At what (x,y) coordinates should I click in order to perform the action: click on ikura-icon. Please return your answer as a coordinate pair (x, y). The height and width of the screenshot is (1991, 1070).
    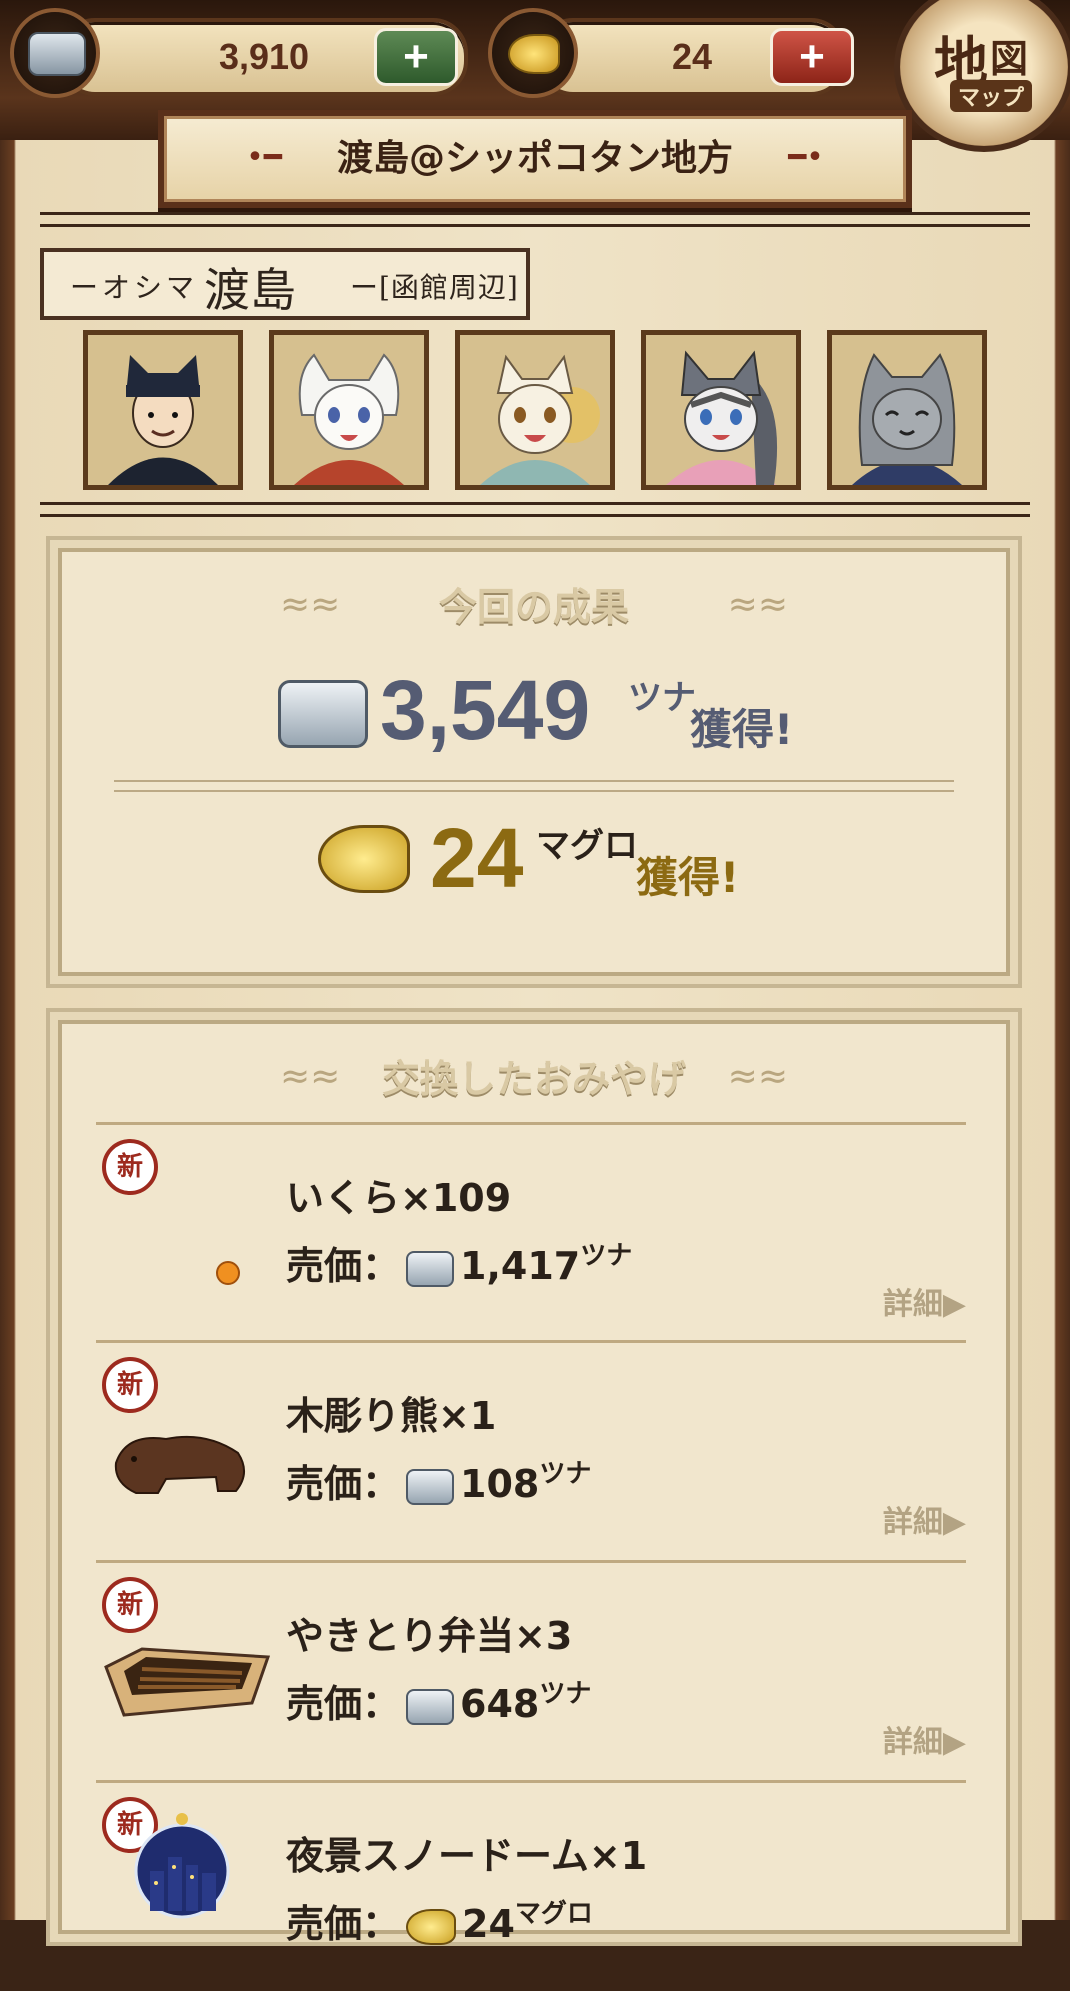
    Looking at the image, I should click on (228, 1273).